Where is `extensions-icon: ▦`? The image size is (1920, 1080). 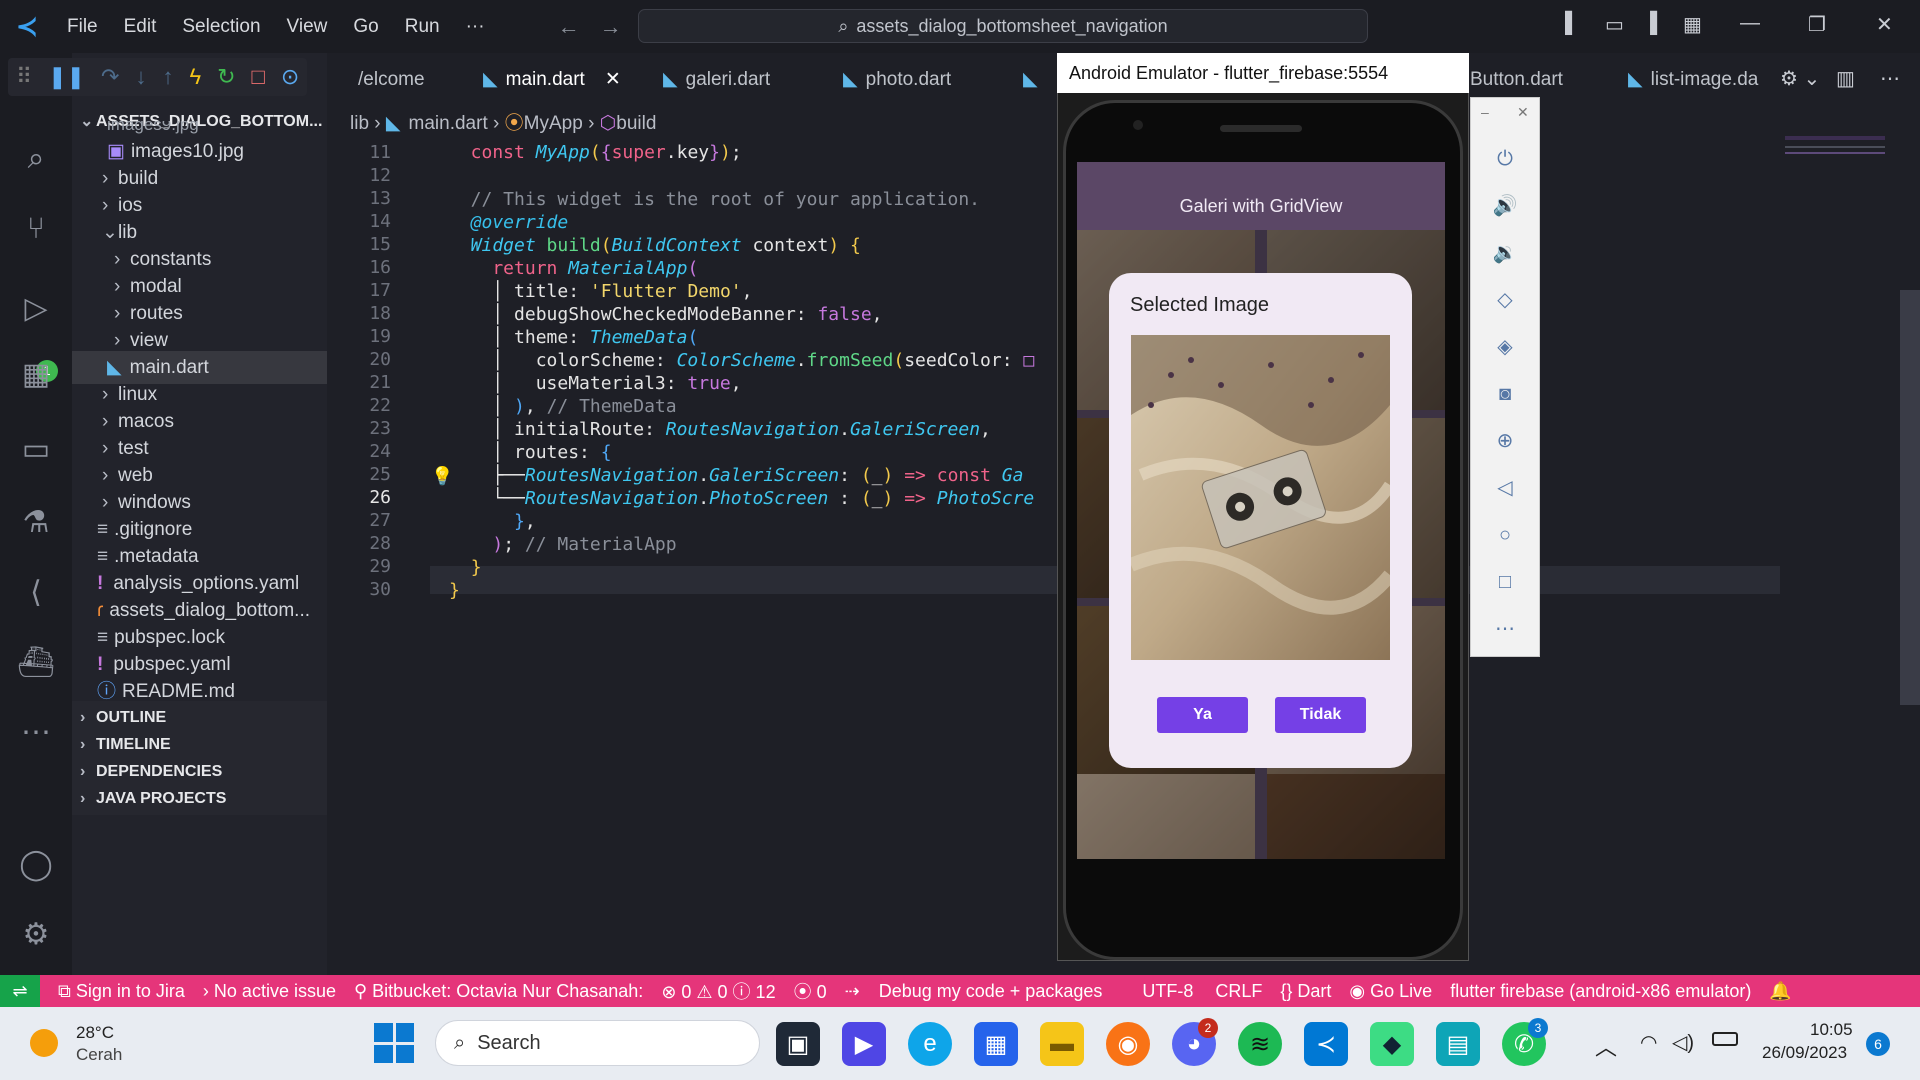
extensions-icon: ▦ is located at coordinates (36, 375).